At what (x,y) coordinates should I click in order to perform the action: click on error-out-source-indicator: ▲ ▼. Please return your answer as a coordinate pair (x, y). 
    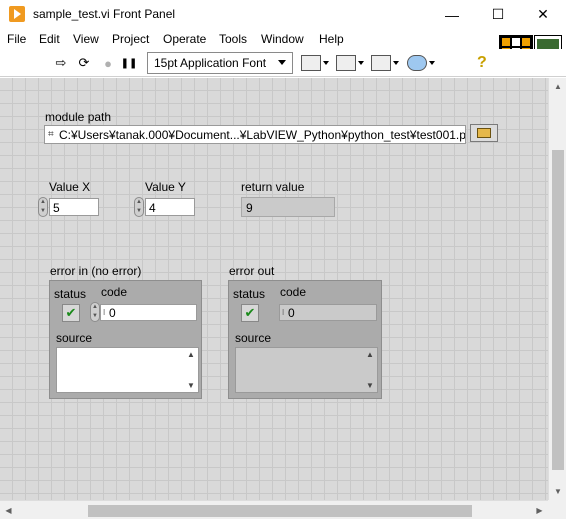
    Looking at the image, I should click on (306, 370).